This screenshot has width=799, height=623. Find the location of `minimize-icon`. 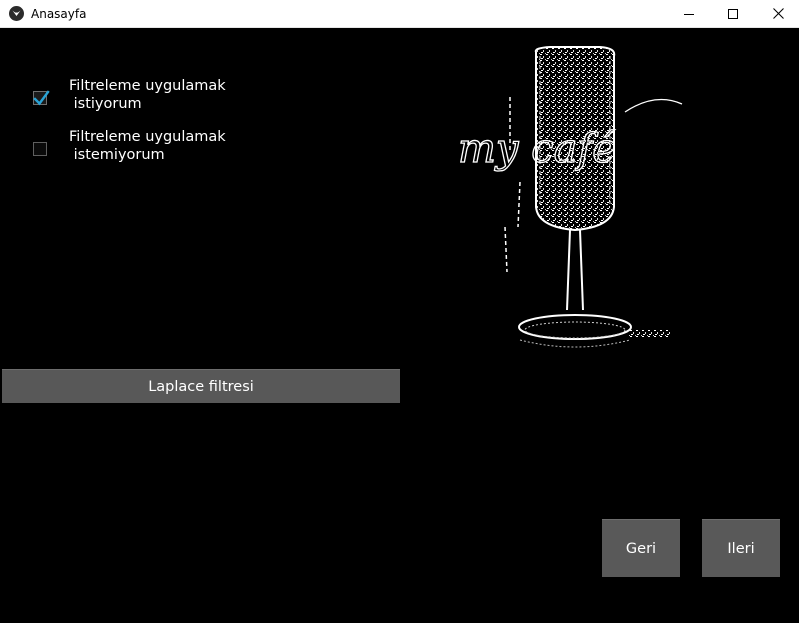

minimize-icon is located at coordinates (689, 14).